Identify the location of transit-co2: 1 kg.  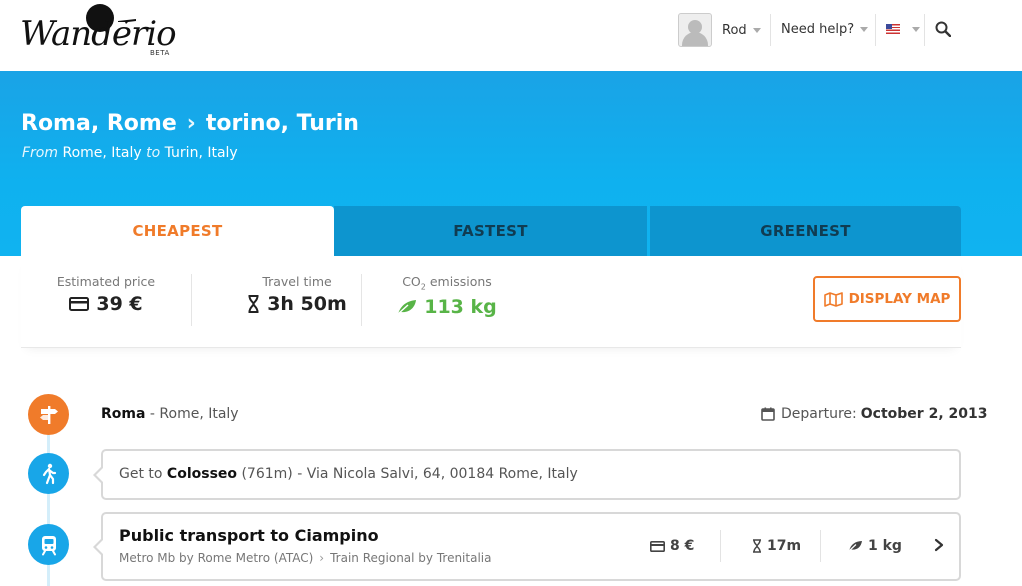
(875, 546).